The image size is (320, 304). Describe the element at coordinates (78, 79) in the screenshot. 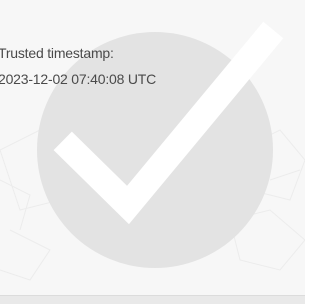

I see `timestamp-value: 2023-12-02 07:40:08 UTC` at that location.